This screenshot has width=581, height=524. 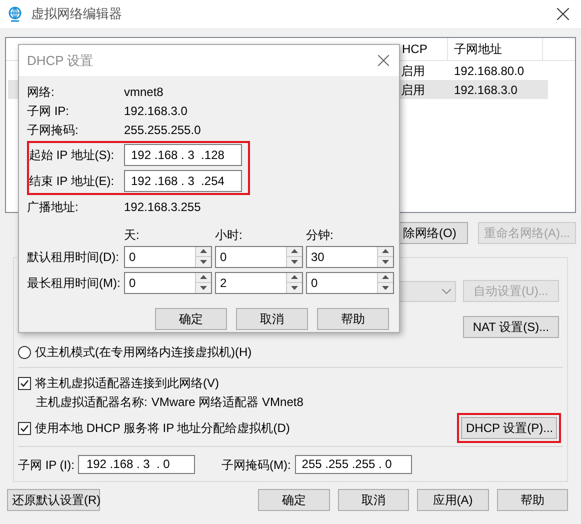 What do you see at coordinates (162, 207) in the screenshot?
I see `info-value: 192.168.3.255` at bounding box center [162, 207].